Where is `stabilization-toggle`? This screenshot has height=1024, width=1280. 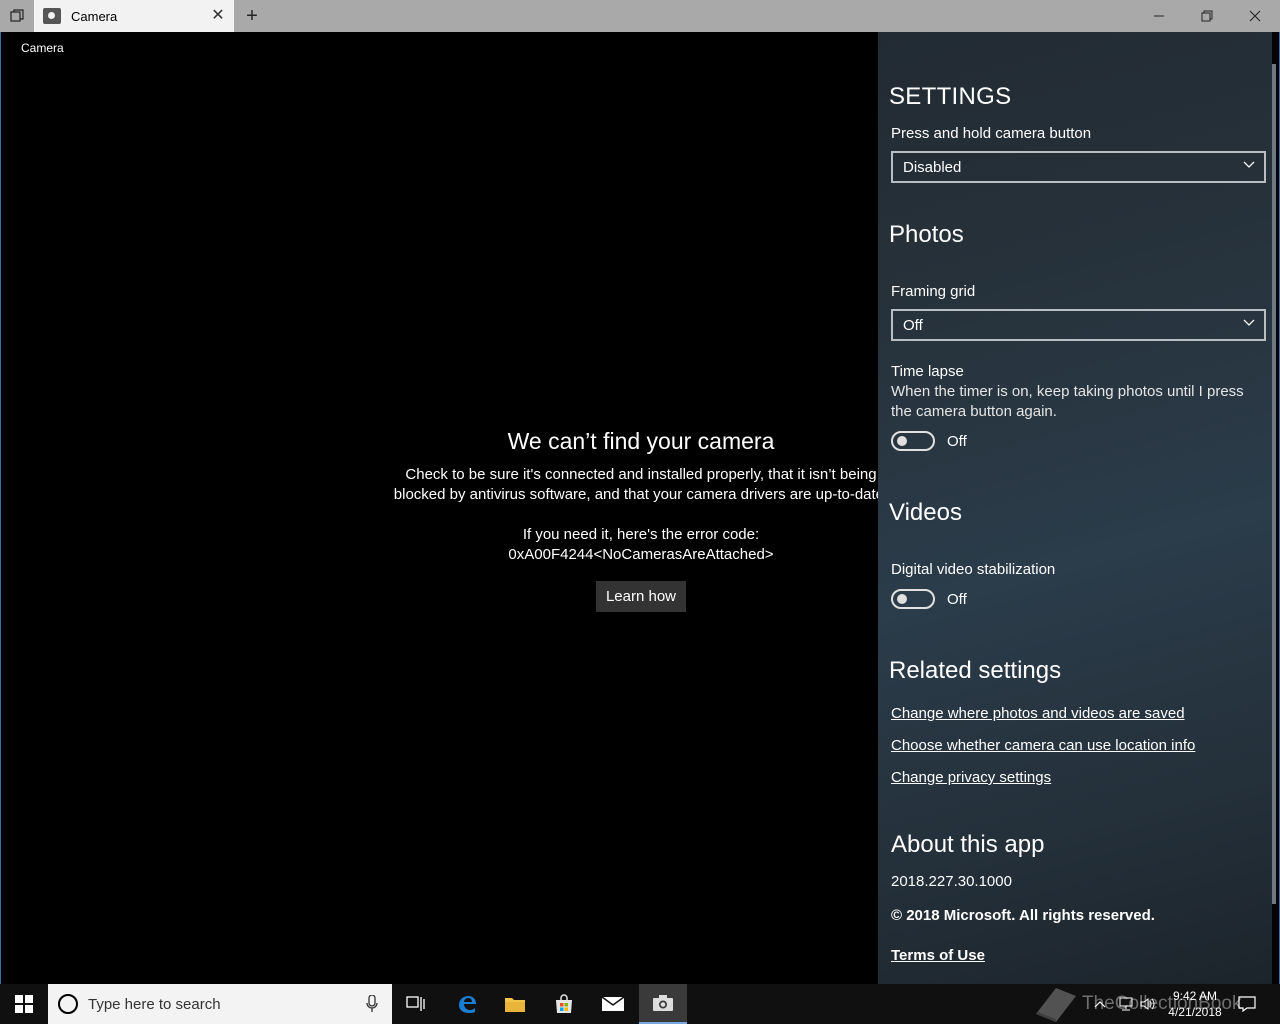 stabilization-toggle is located at coordinates (913, 599).